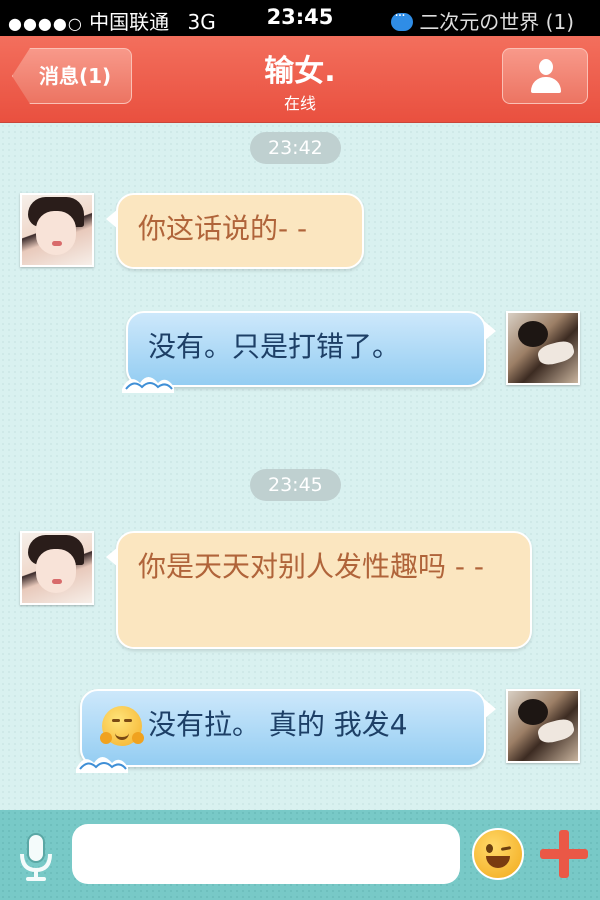  Describe the element at coordinates (402, 19) in the screenshot. I see `chat-bubble-icon` at that location.